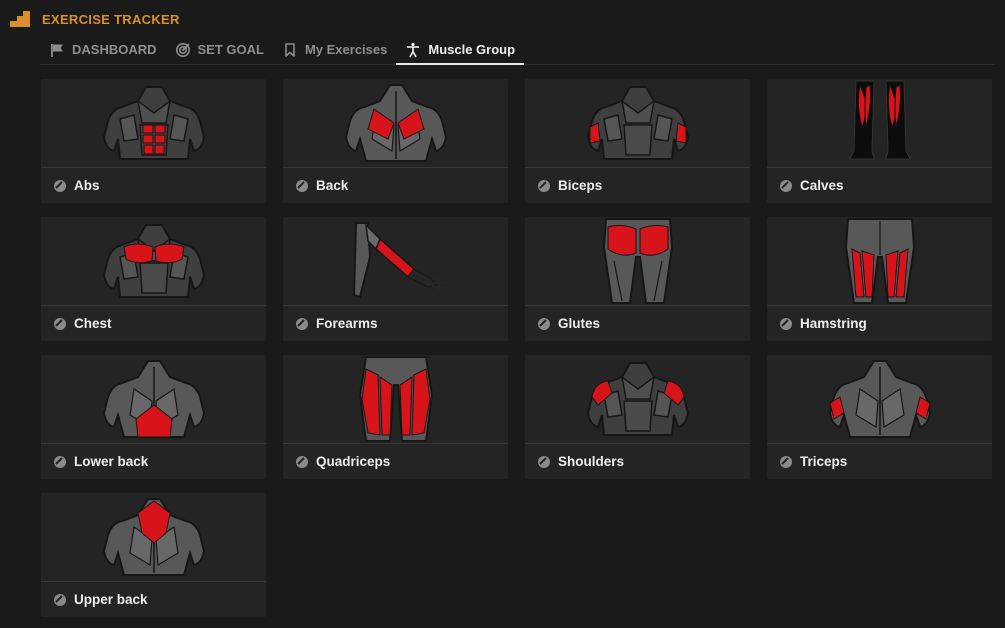  What do you see at coordinates (824, 461) in the screenshot?
I see `card-label: Triceps` at bounding box center [824, 461].